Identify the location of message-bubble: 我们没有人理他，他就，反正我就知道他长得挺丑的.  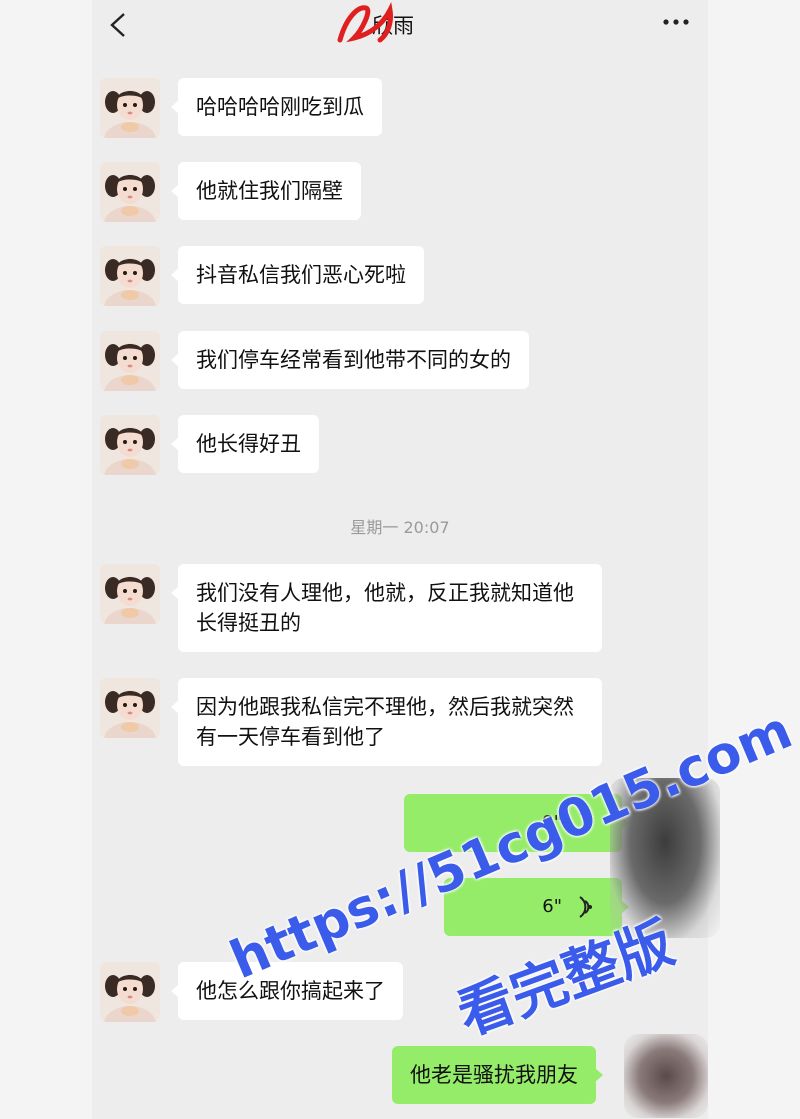
(386, 608).